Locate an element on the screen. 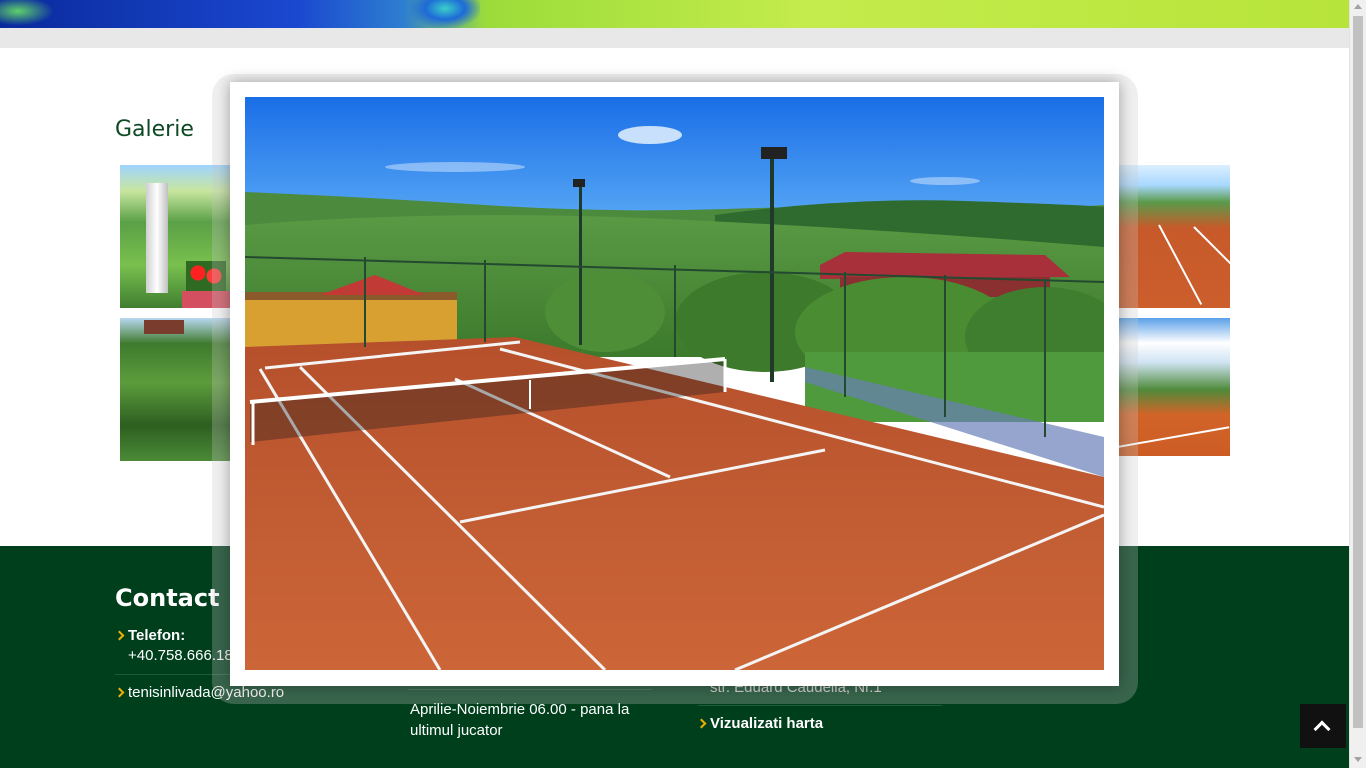  page-scrollbar is located at coordinates (1357, 384).